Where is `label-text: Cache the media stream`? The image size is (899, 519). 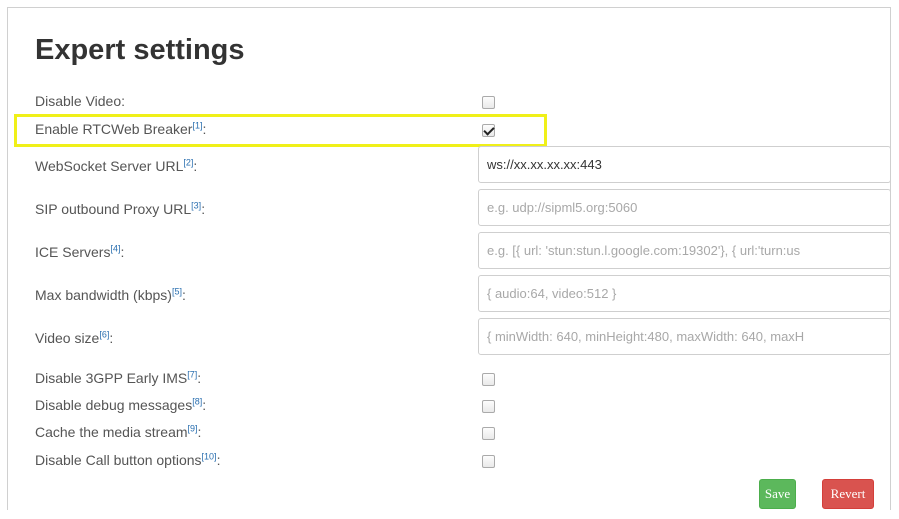
label-text: Cache the media stream is located at coordinates (111, 432).